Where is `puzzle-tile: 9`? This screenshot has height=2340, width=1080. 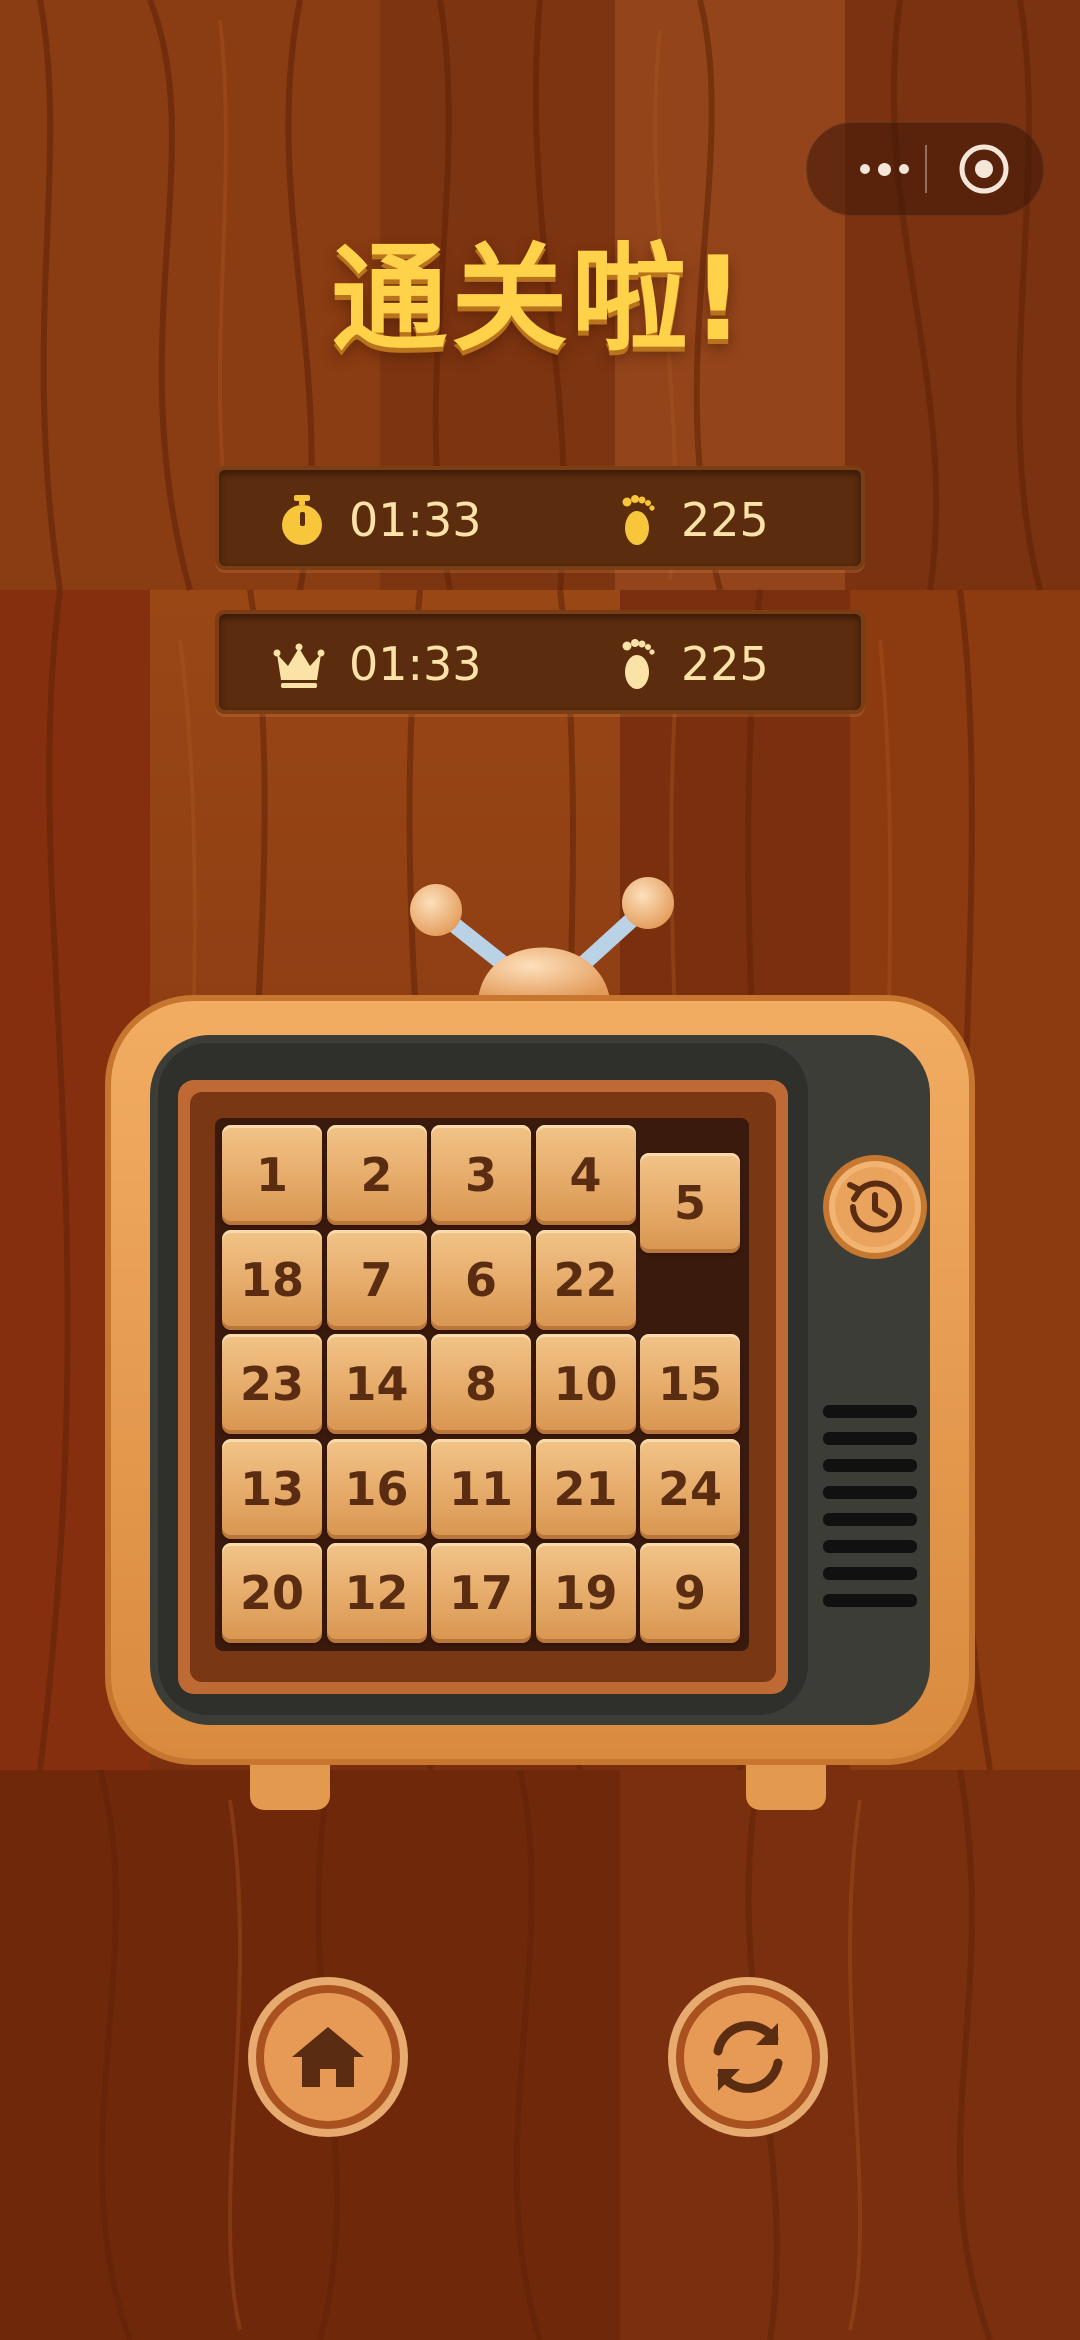
puzzle-tile: 9 is located at coordinates (690, 1593).